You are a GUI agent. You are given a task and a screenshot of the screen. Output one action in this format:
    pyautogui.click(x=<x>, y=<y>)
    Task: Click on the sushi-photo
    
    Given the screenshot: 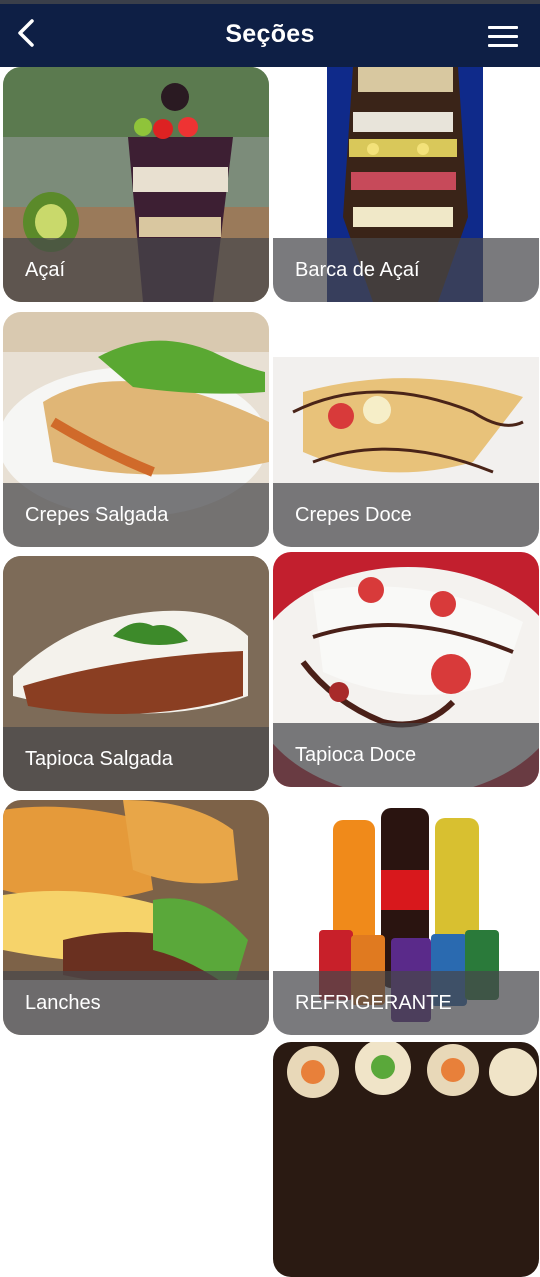 What is the action you would take?
    pyautogui.click(x=406, y=1159)
    